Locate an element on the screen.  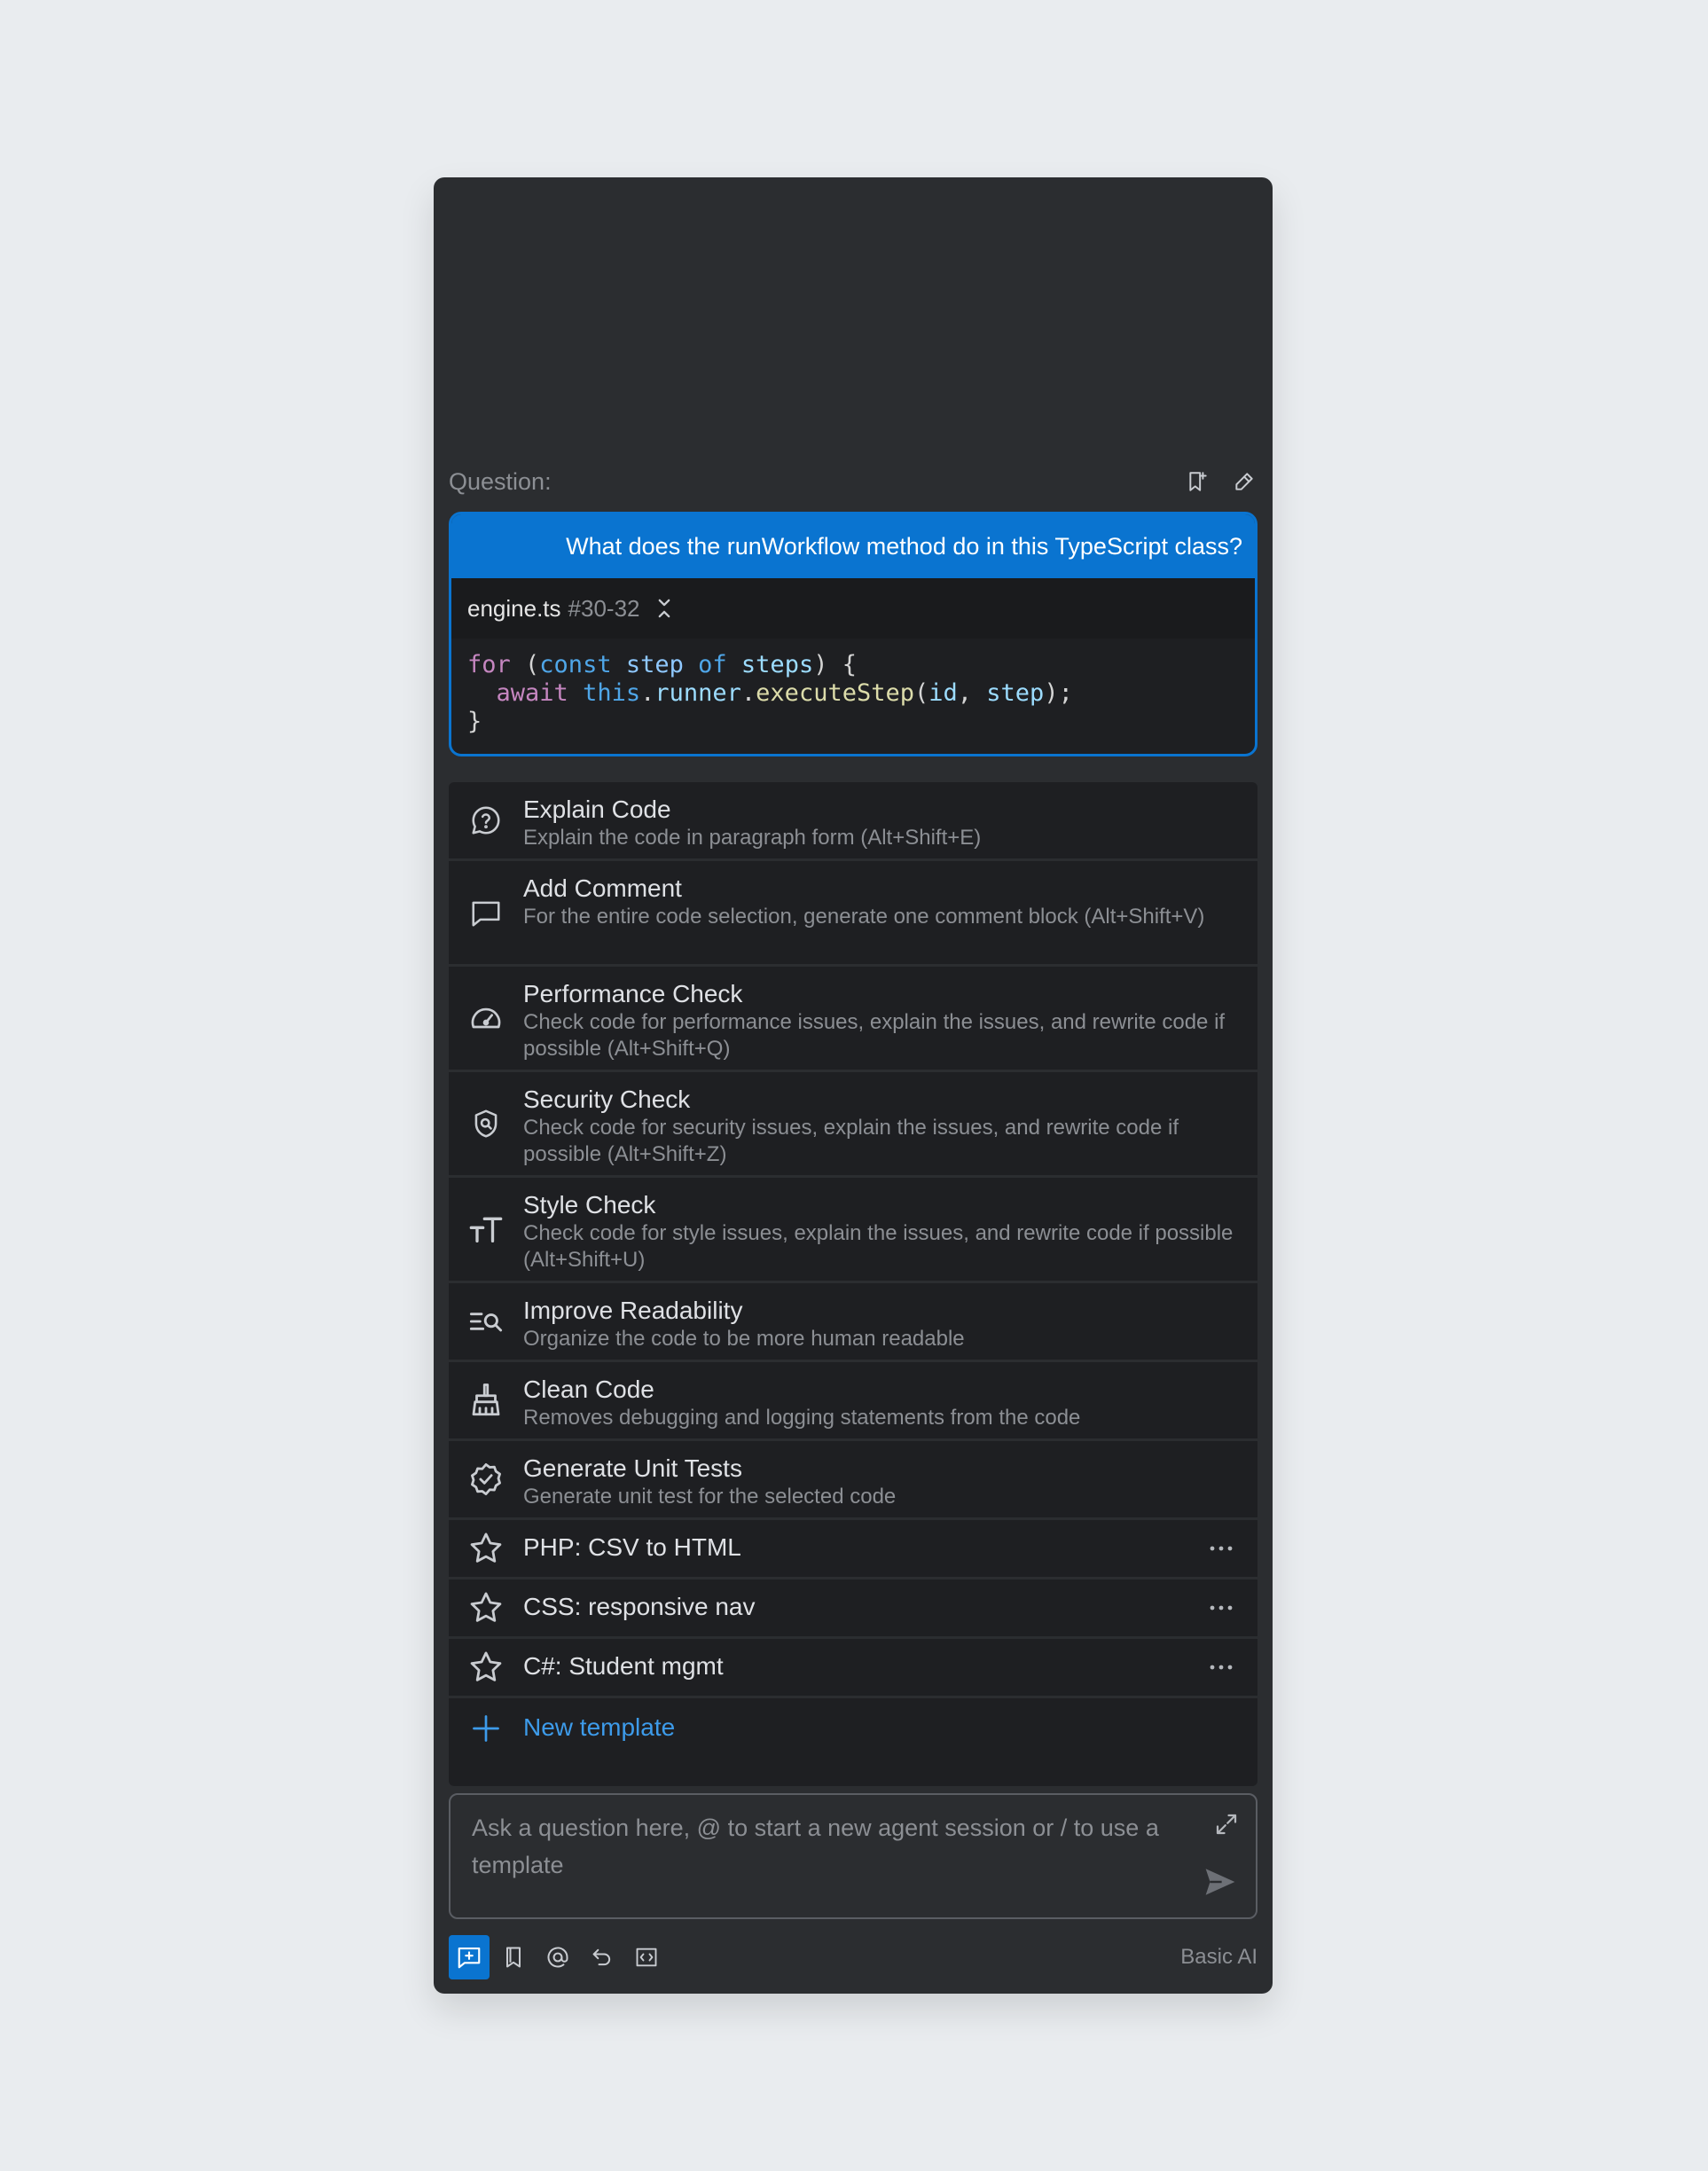
at-sign-icon is located at coordinates (557, 1957).